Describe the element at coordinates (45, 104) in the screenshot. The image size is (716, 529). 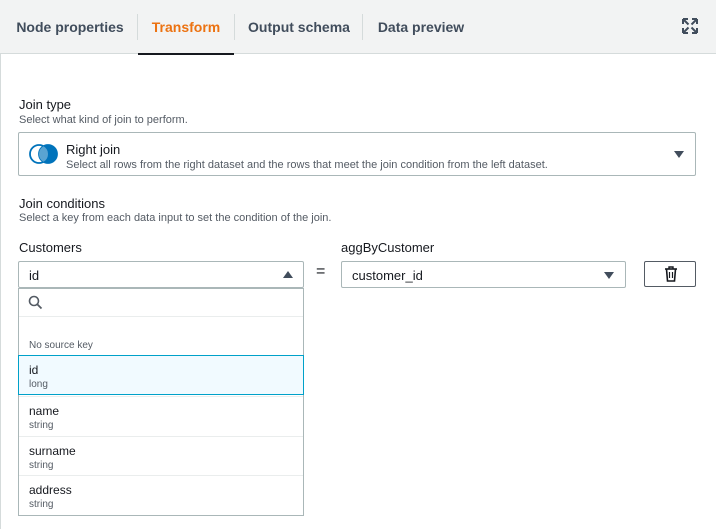
I see `join-type-label: Join type` at that location.